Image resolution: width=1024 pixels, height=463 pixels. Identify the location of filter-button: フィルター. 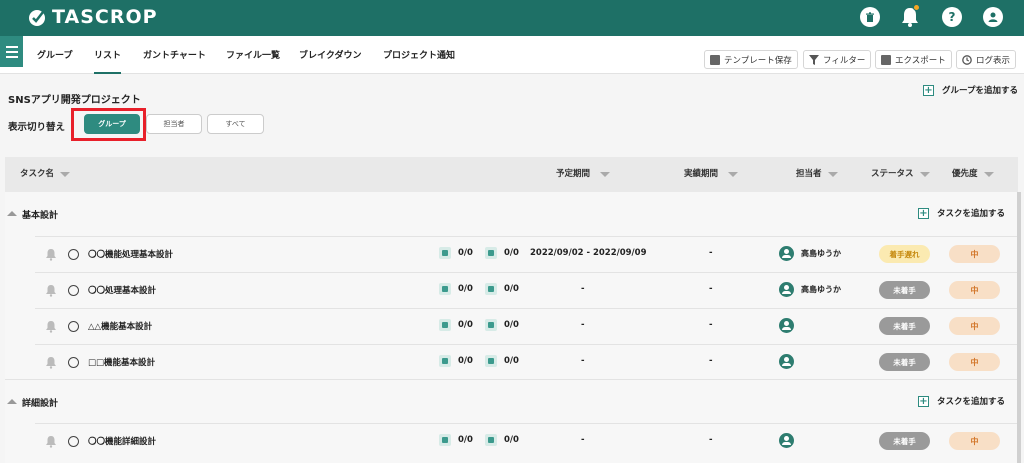
(837, 59).